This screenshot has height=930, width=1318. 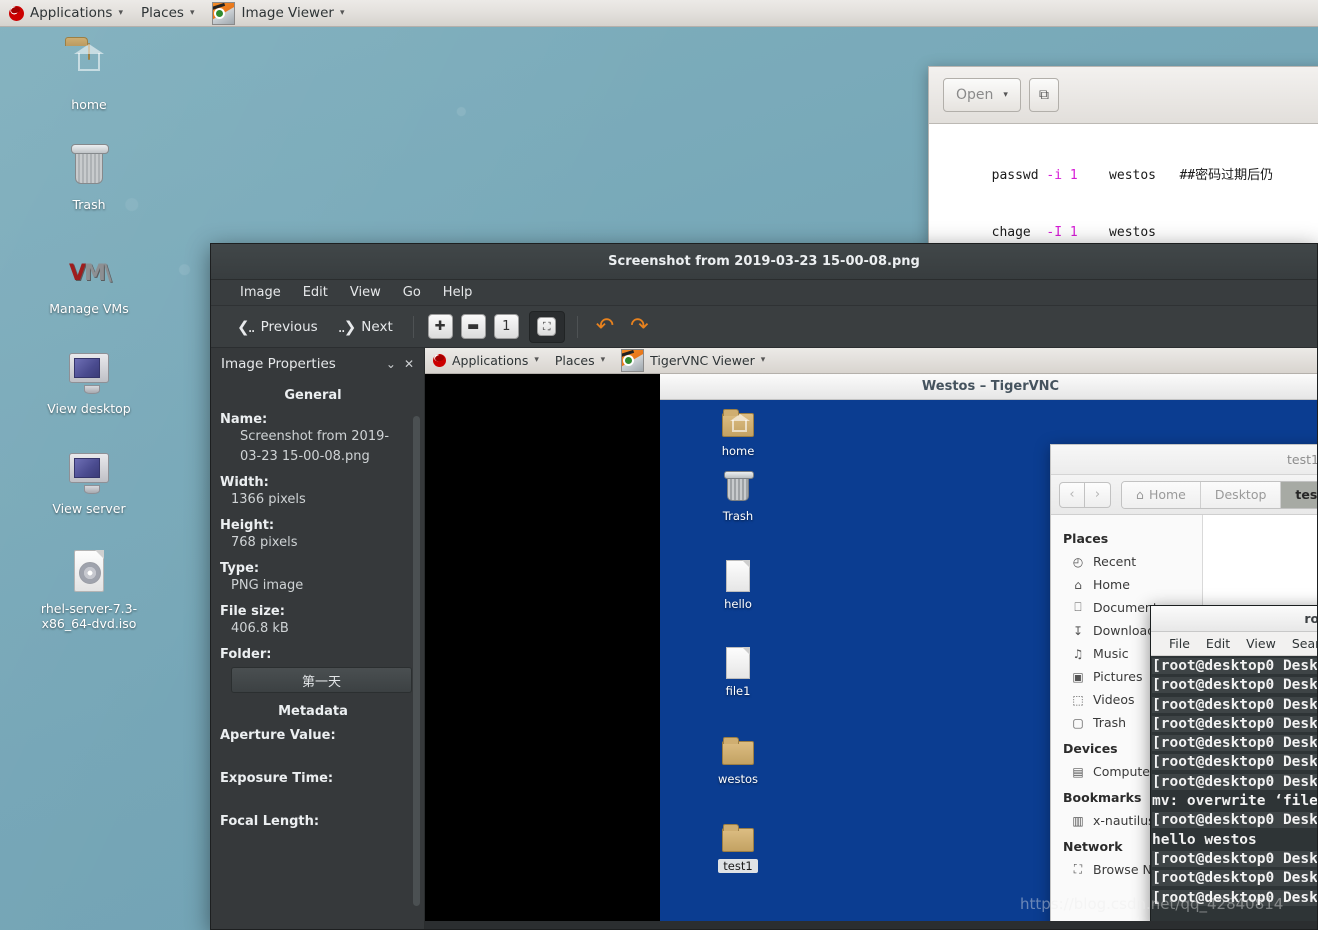 I want to click on arrow-right-icon: ․․❯, so click(x=347, y=326).